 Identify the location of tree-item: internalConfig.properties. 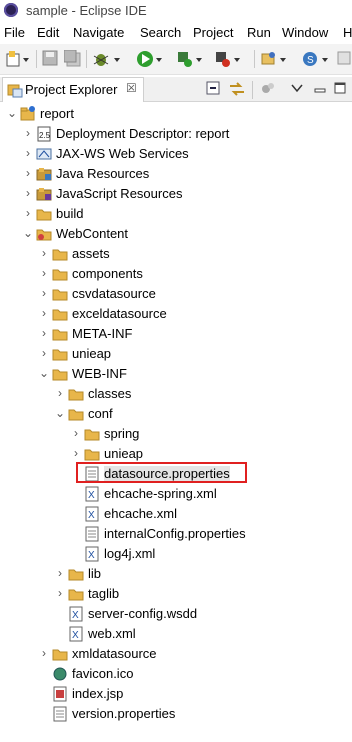
(176, 534).